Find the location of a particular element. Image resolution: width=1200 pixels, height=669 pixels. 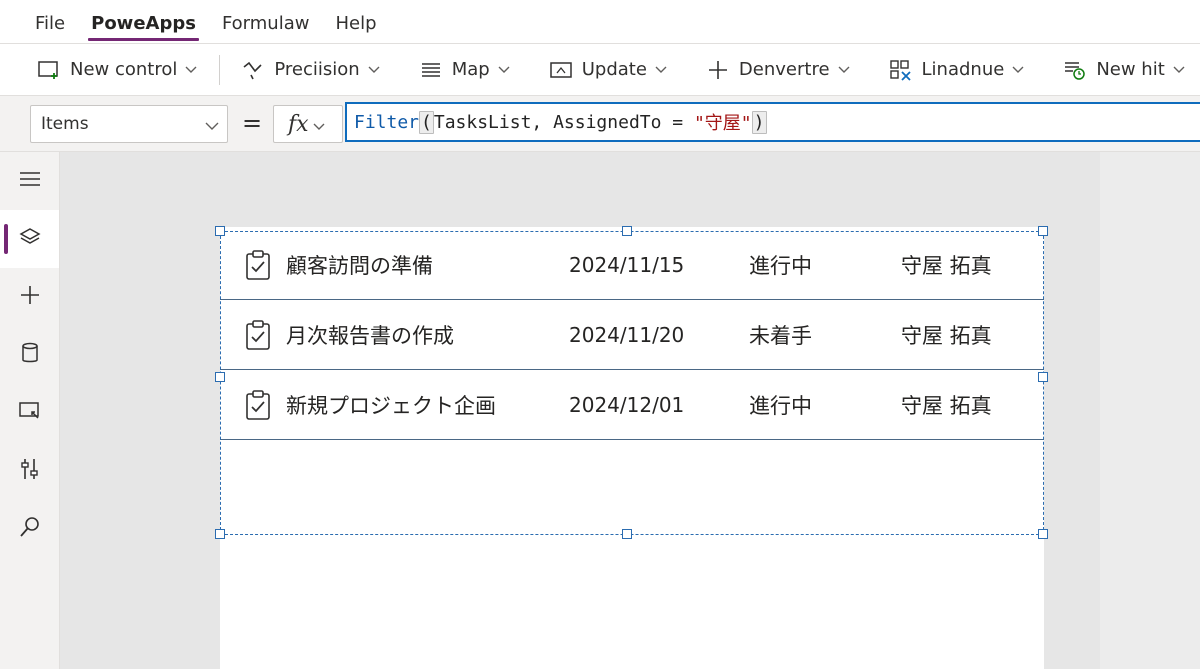

left-rail is located at coordinates (30, 410).